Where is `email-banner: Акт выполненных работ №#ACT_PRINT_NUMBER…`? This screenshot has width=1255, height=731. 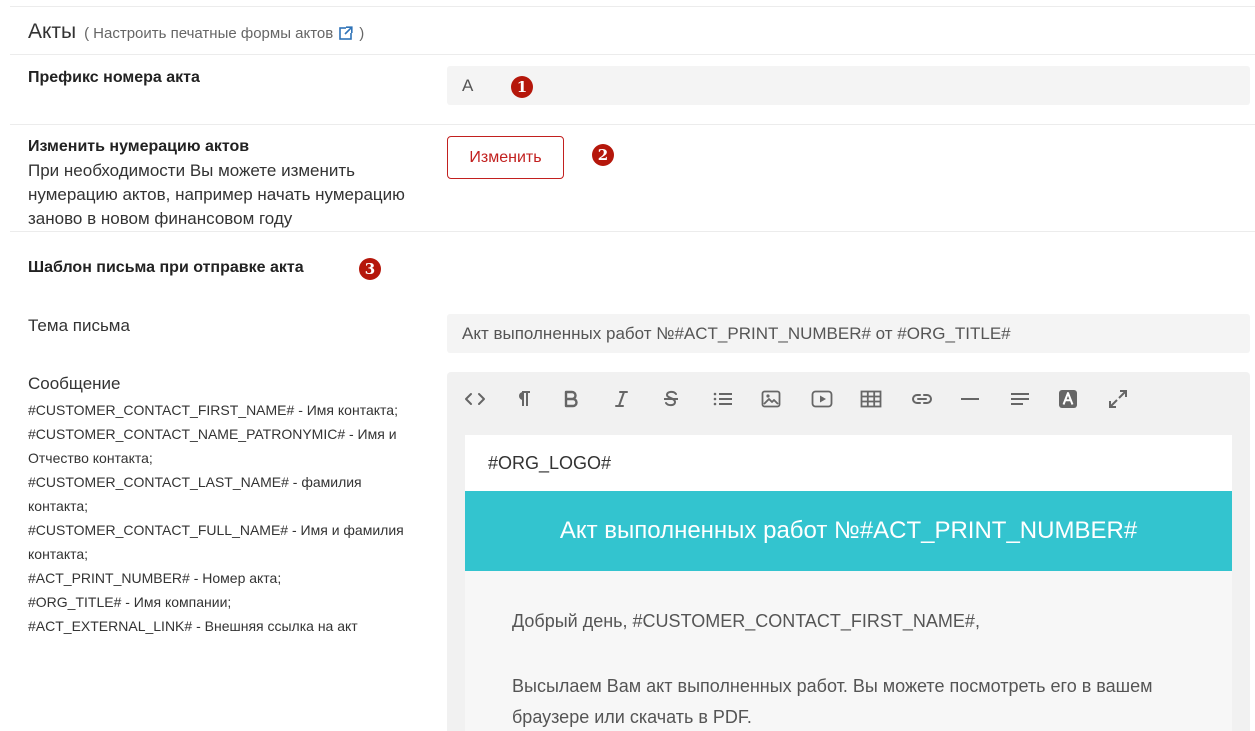
email-banner: Акт выполненных работ №#ACT_PRINT_NUMBER… is located at coordinates (848, 531).